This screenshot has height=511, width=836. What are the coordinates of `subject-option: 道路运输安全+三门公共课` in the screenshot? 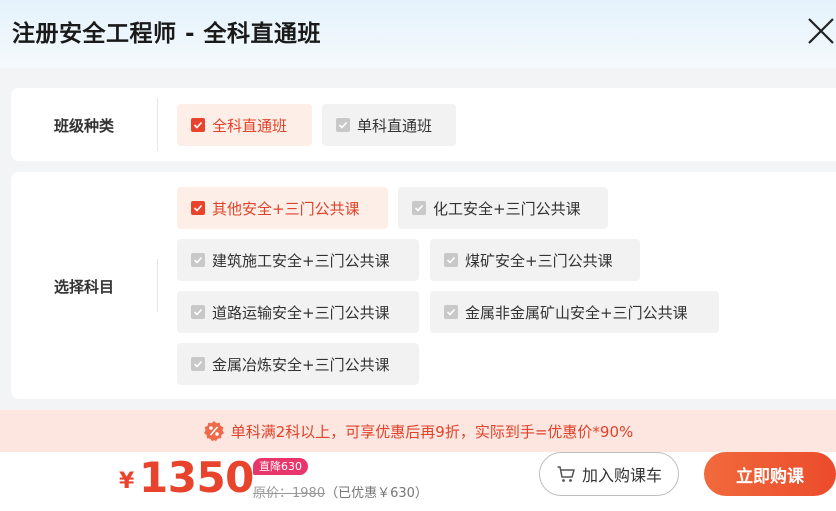 It's located at (298, 312).